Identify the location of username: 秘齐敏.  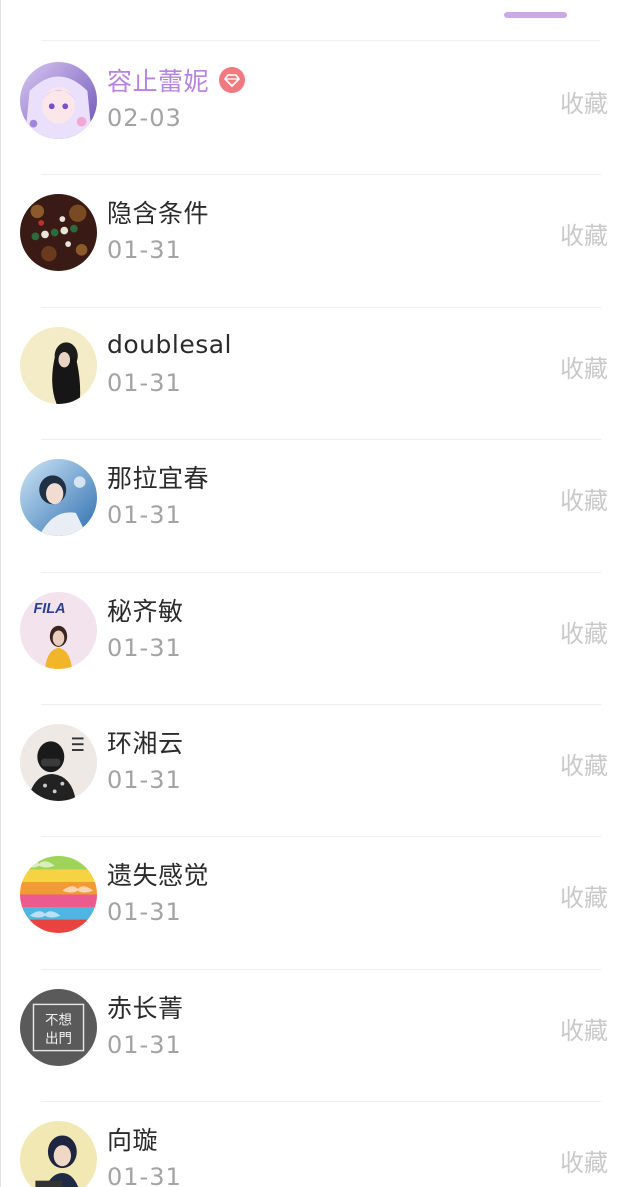
(145, 610).